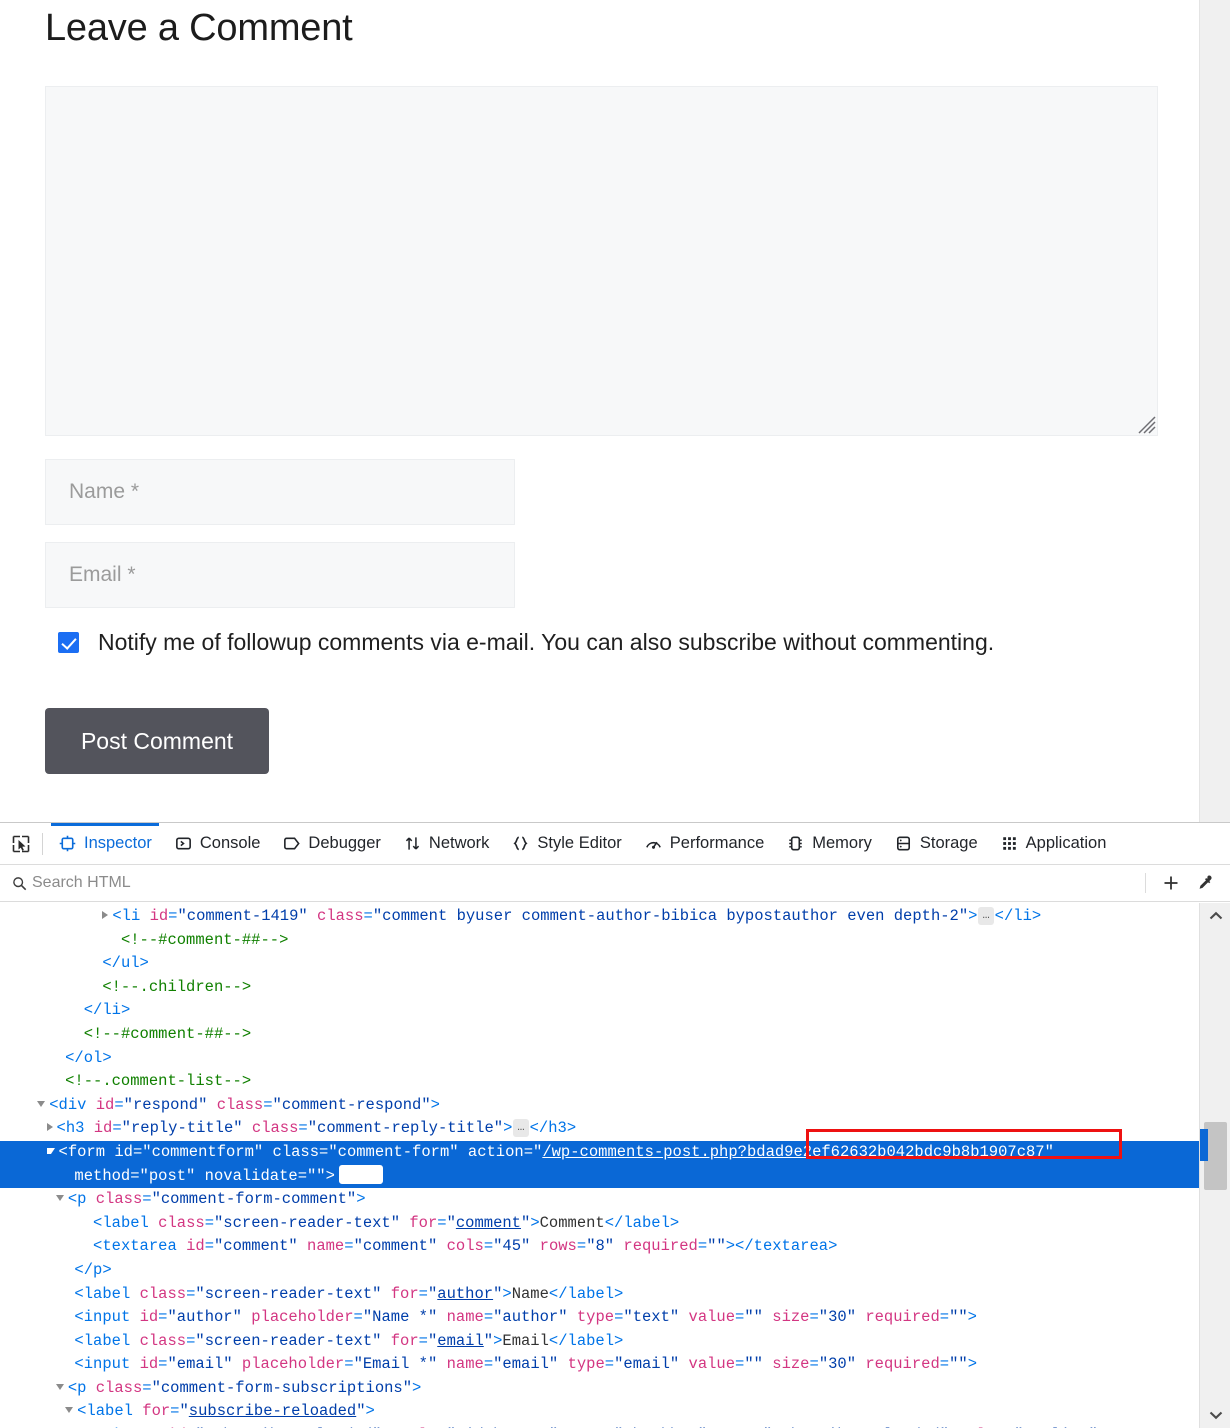 The image size is (1230, 1428). Describe the element at coordinates (557, 1128) in the screenshot. I see `markup-token: h3` at that location.